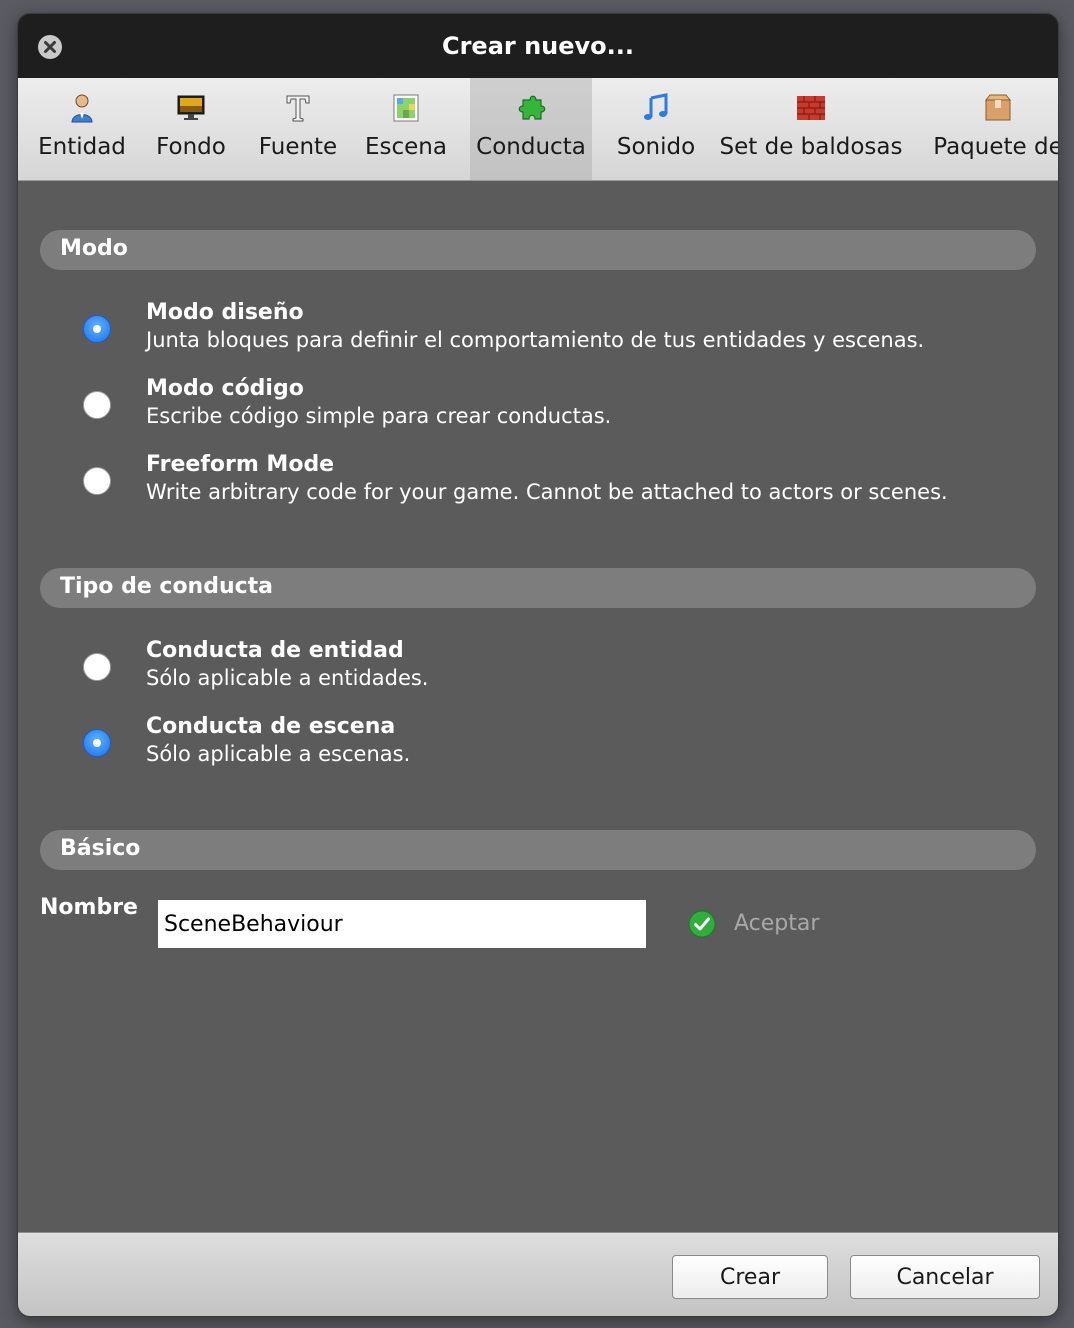 Image resolution: width=1074 pixels, height=1328 pixels. I want to click on tab-label: Conducta, so click(531, 147).